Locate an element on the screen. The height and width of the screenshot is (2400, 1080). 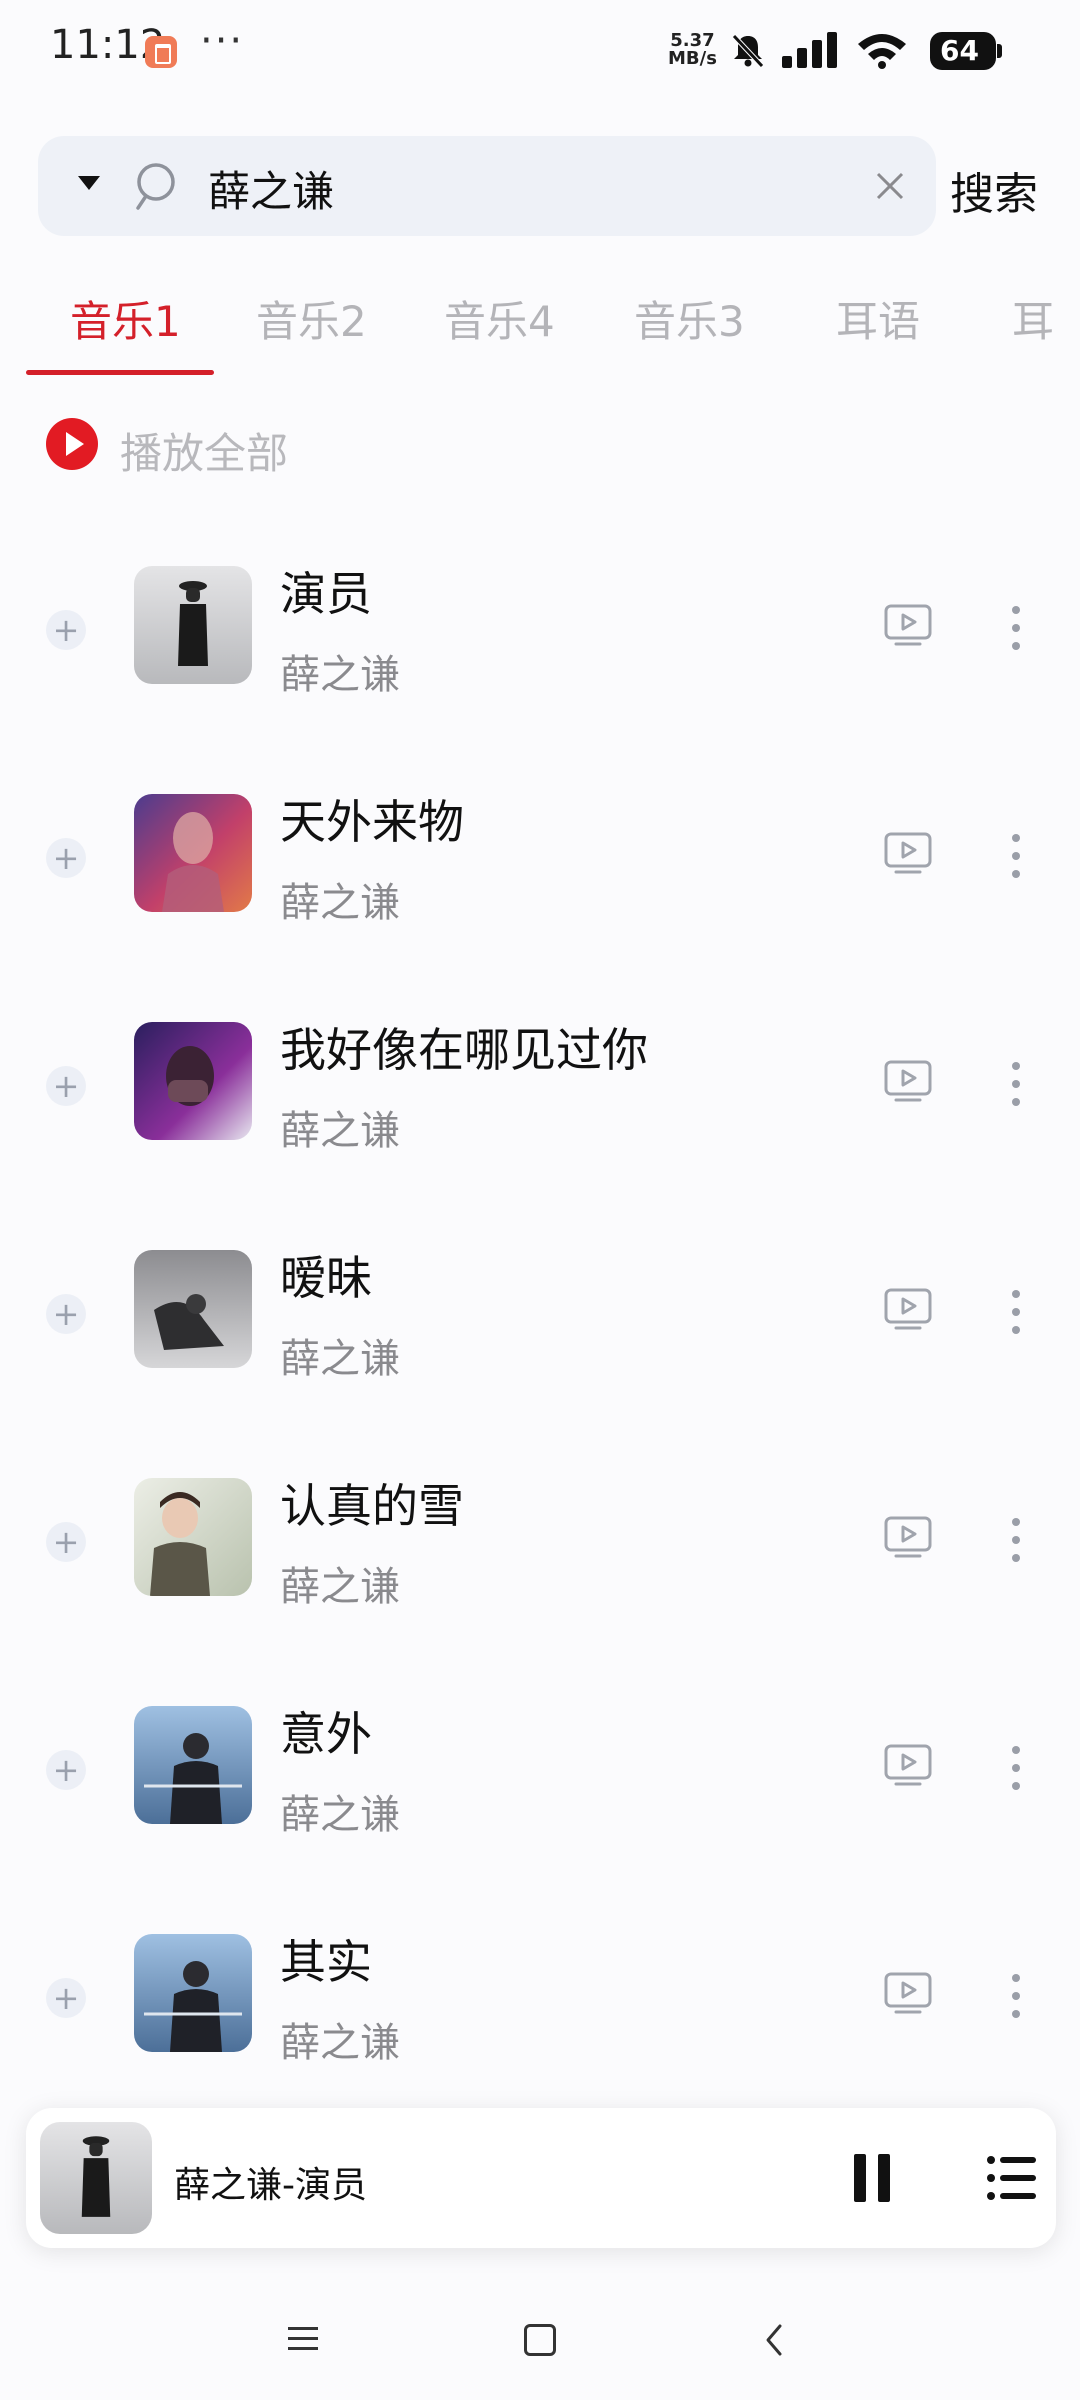
recents-icon is located at coordinates (303, 2339).